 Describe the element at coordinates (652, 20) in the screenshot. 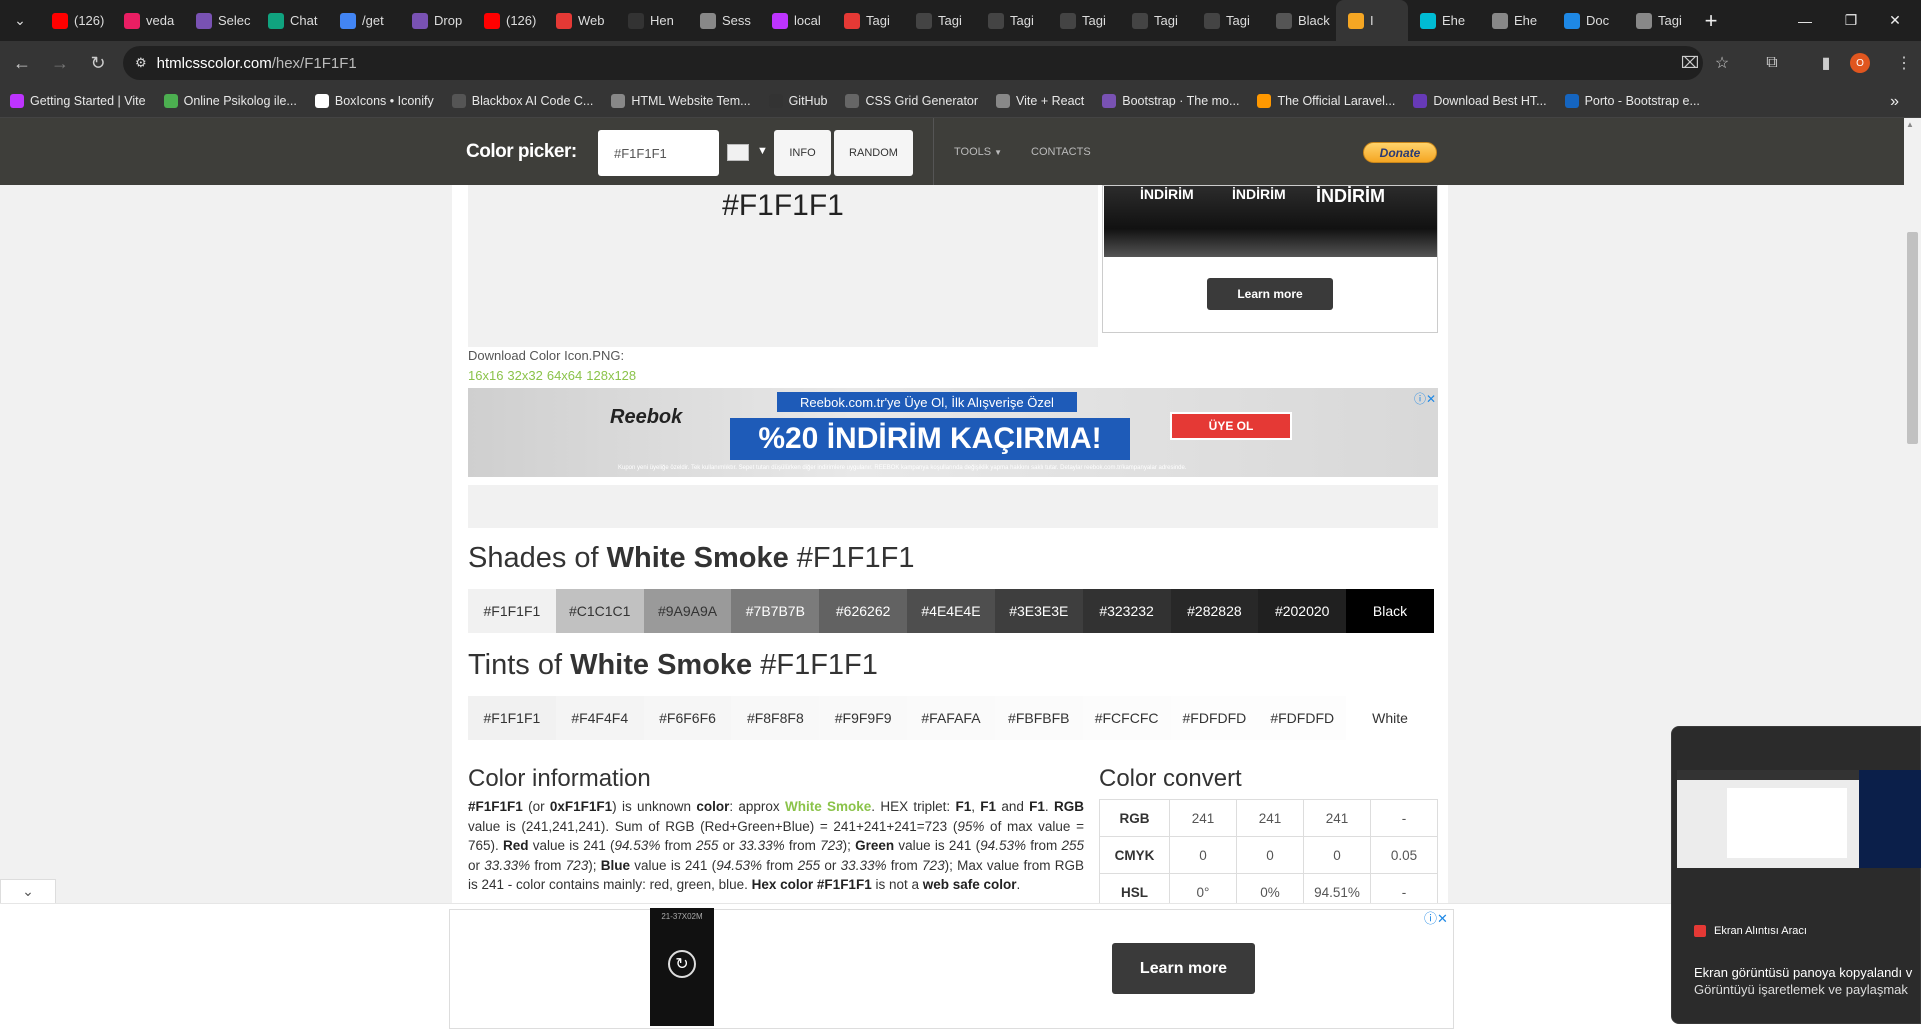

I see `browser-tab: Hen` at that location.